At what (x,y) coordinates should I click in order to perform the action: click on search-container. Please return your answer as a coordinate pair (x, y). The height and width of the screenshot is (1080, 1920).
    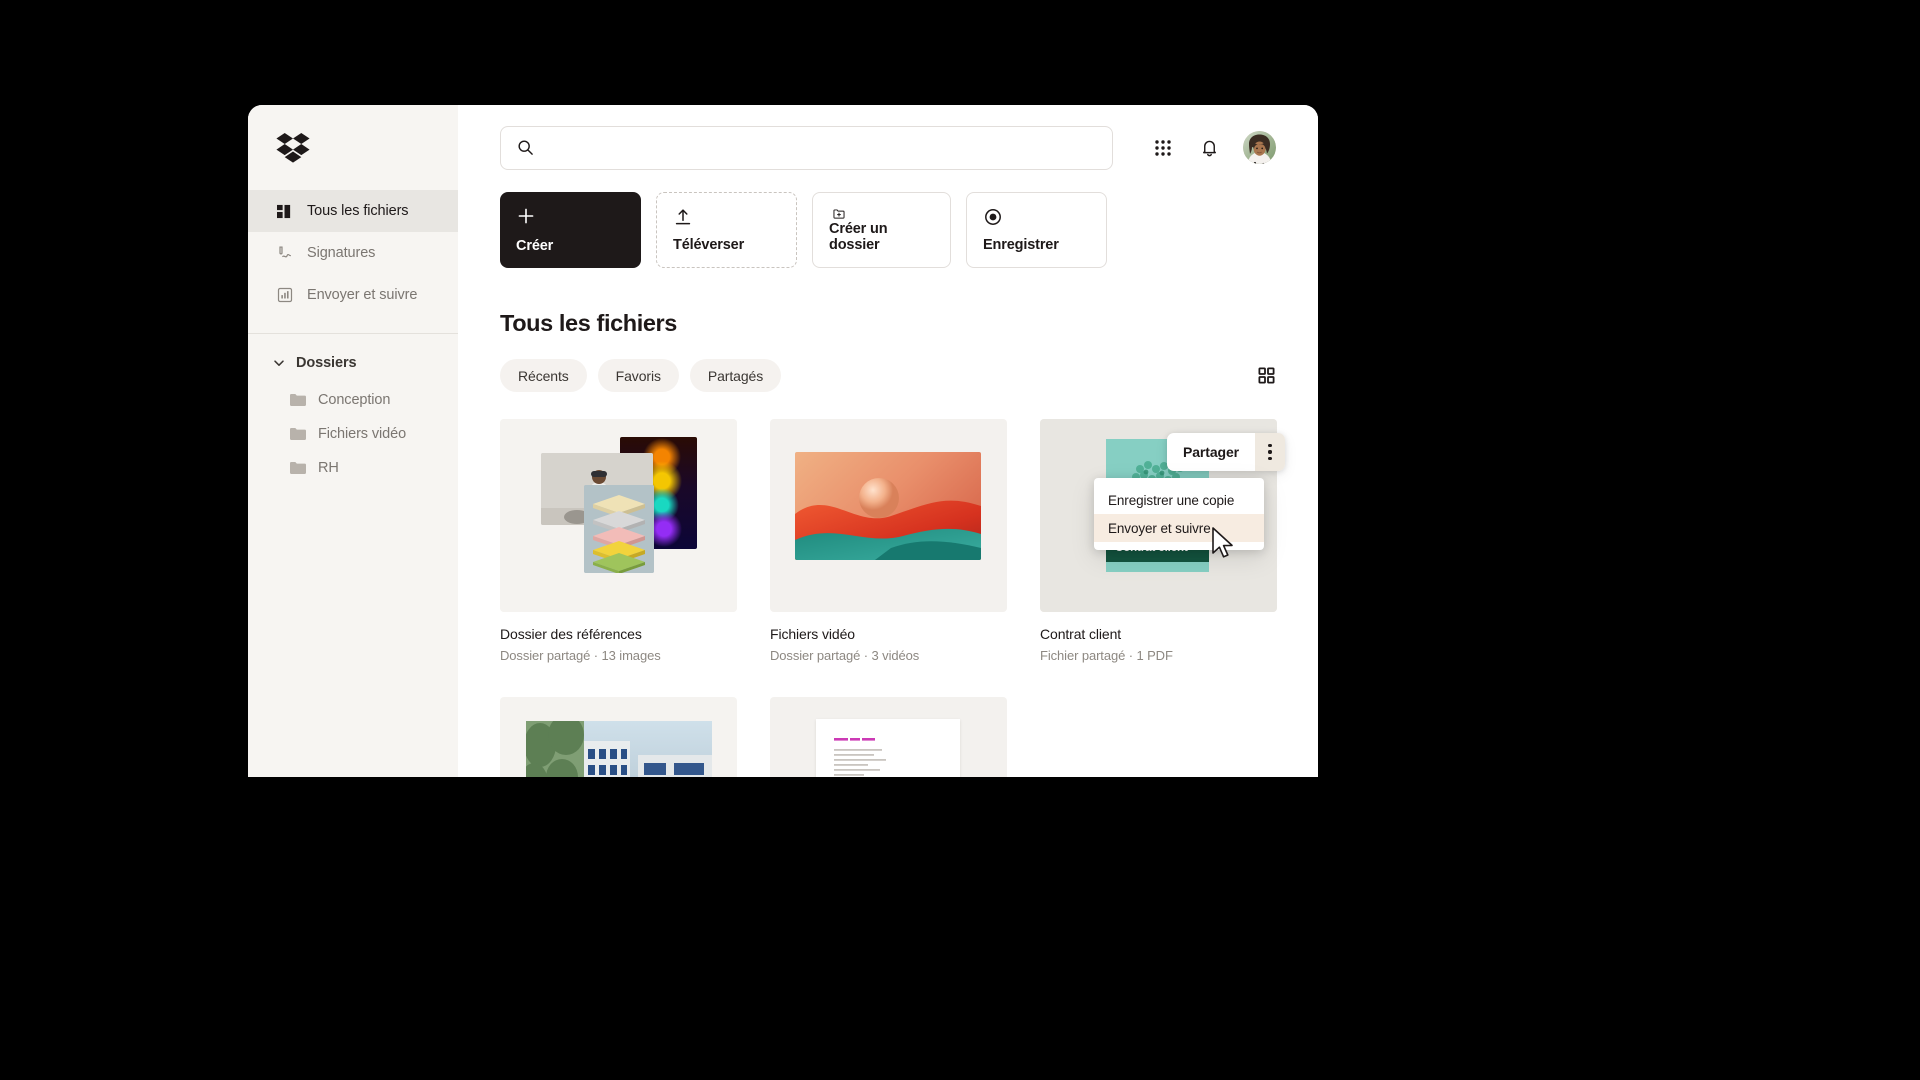
    Looking at the image, I should click on (806, 147).